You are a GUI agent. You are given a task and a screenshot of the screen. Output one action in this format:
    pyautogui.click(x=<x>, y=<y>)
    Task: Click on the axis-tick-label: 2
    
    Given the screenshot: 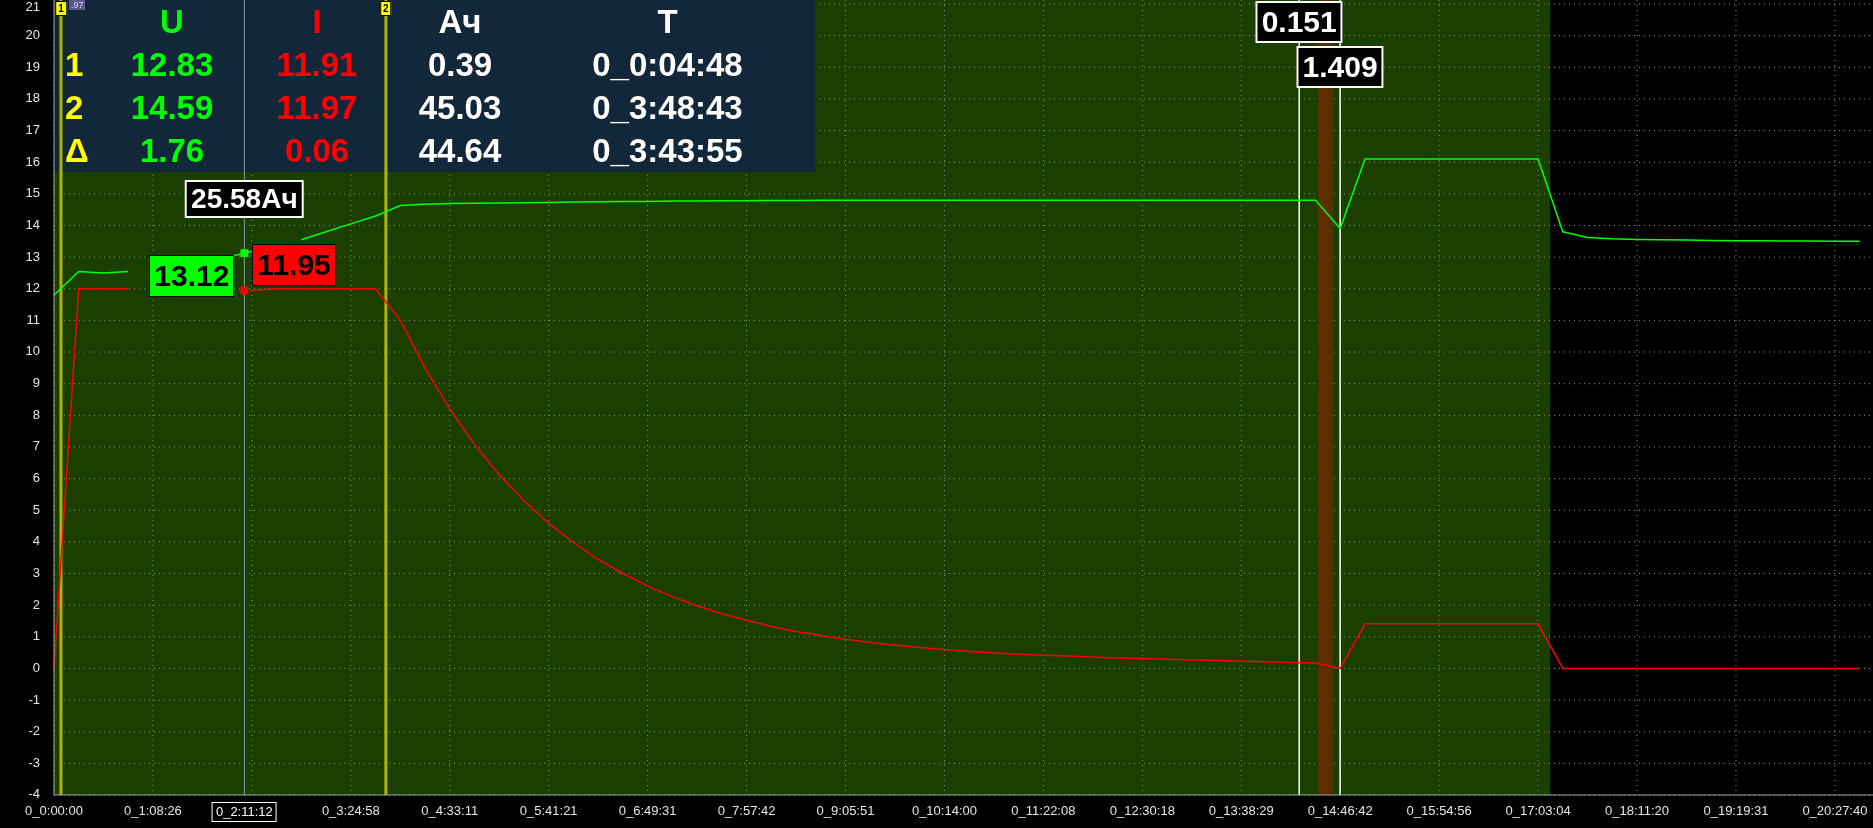 What is the action you would take?
    pyautogui.click(x=36, y=604)
    